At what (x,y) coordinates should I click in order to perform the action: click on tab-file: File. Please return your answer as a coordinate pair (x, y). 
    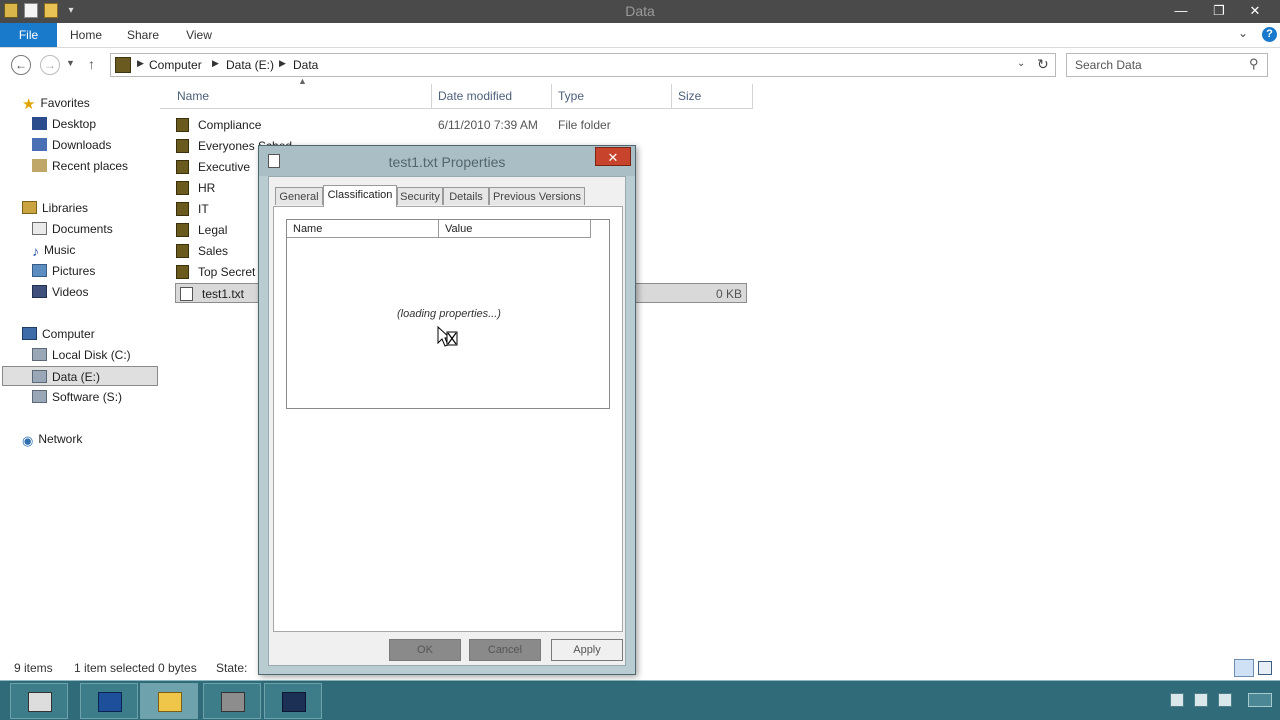
    Looking at the image, I should click on (28, 35).